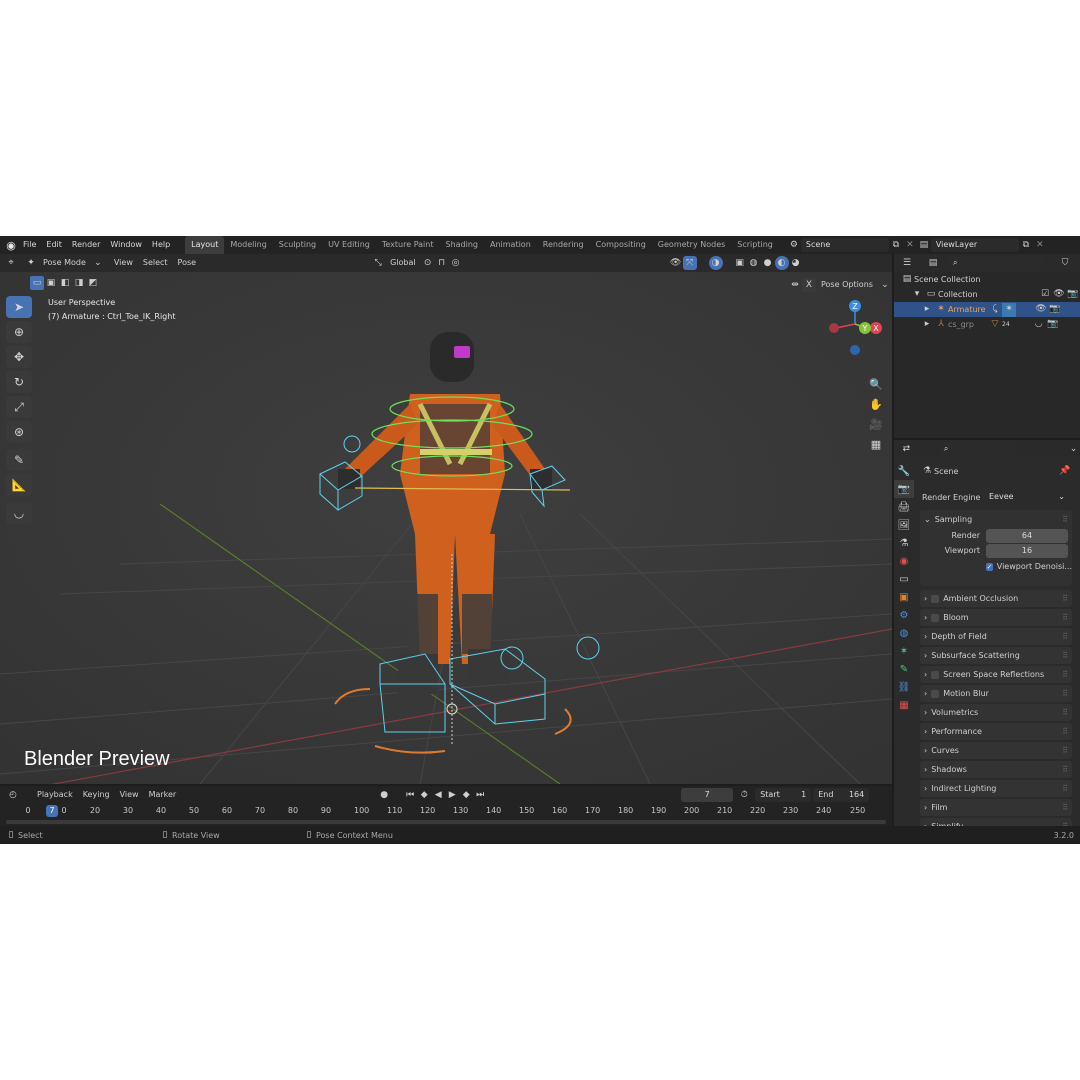  I want to click on delete-scene-icon: ✕, so click(910, 245).